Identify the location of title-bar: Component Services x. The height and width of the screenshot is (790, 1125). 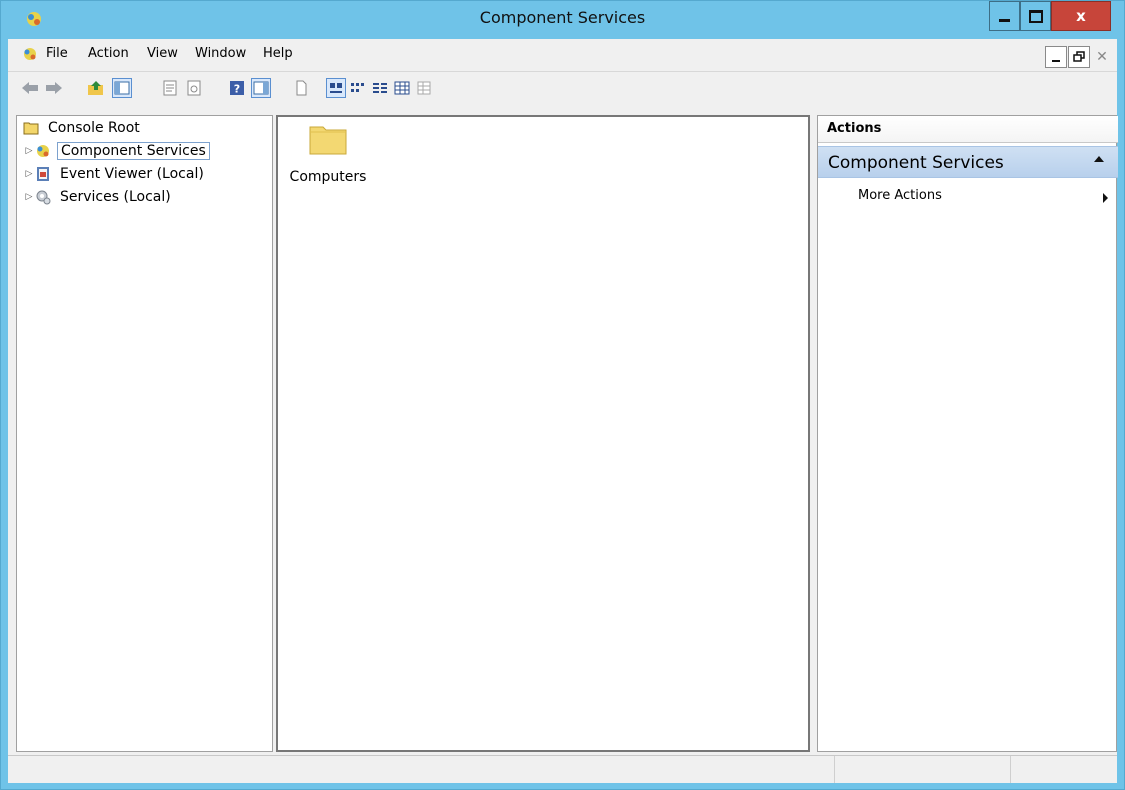
(562, 20).